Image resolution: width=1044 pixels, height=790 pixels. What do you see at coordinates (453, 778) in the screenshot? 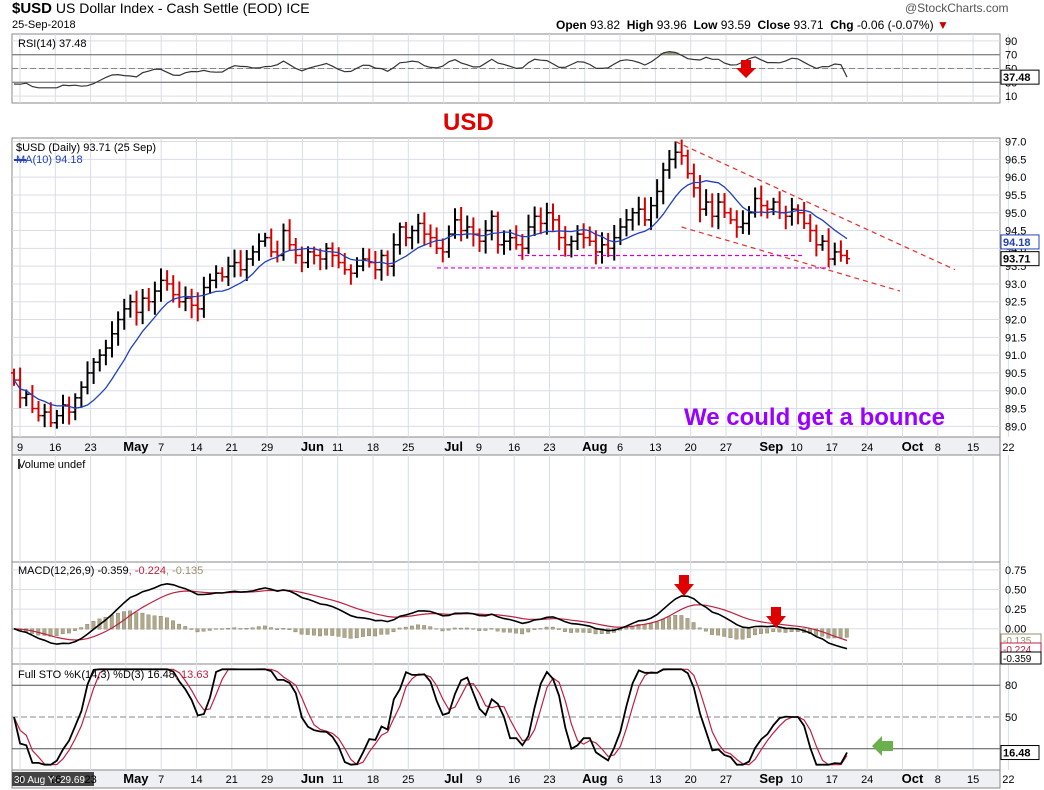
I see `x-tick-label: Jul` at bounding box center [453, 778].